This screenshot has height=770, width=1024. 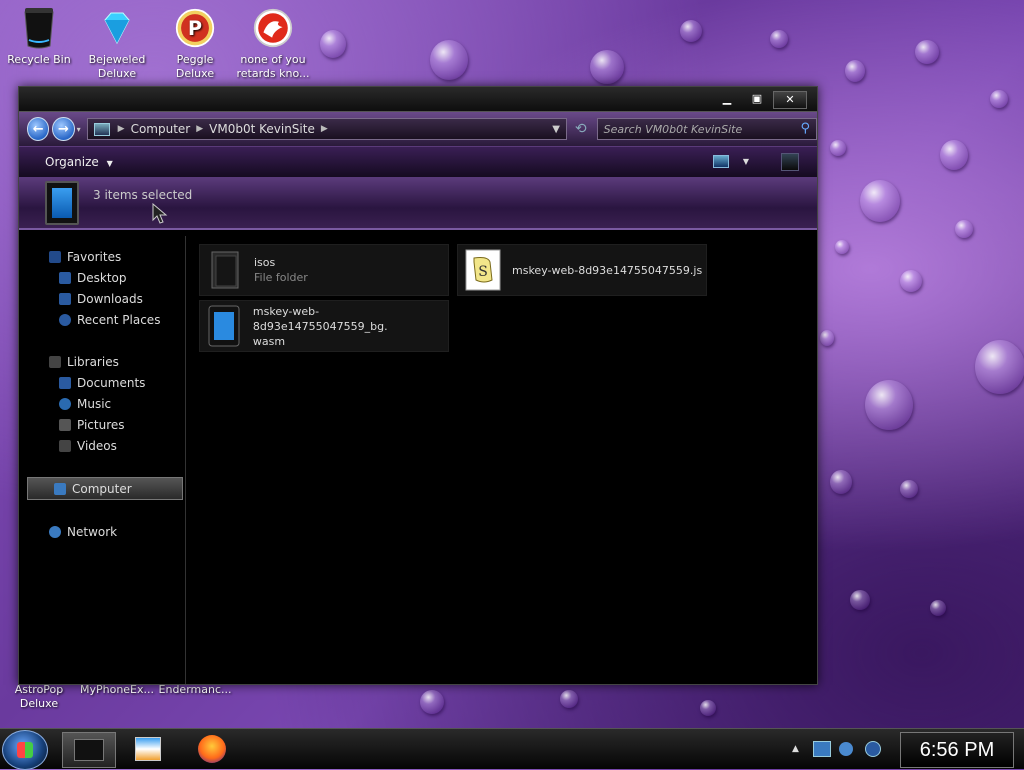 I want to click on astropop-shortcut: AstroPop Deluxe, so click(x=39, y=697).